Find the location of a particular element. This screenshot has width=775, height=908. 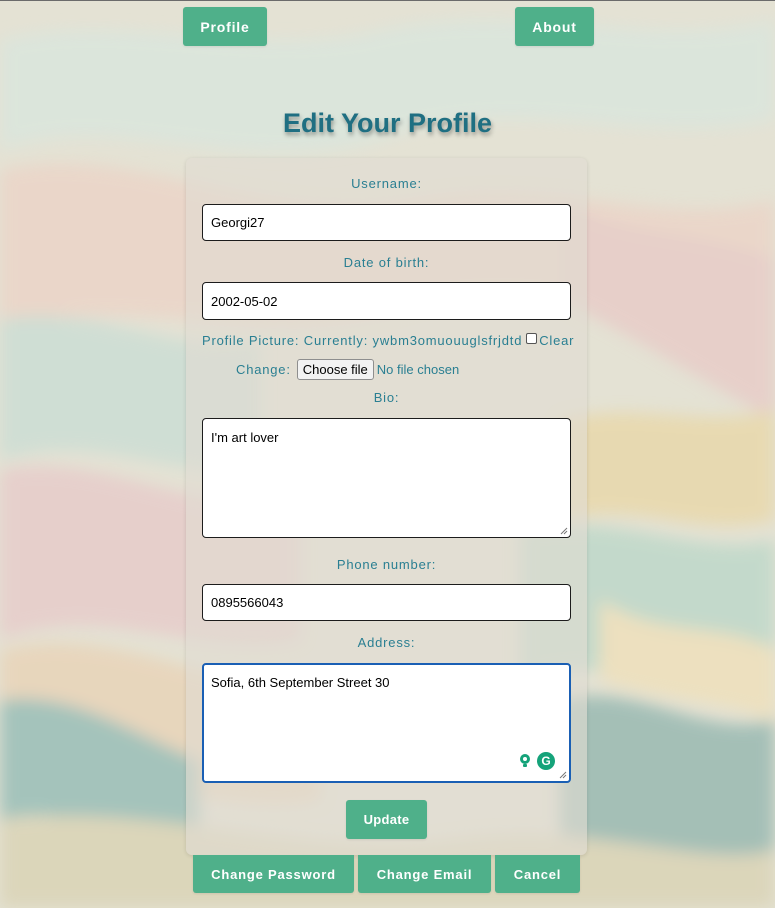

clear-label: Clear is located at coordinates (556, 340).